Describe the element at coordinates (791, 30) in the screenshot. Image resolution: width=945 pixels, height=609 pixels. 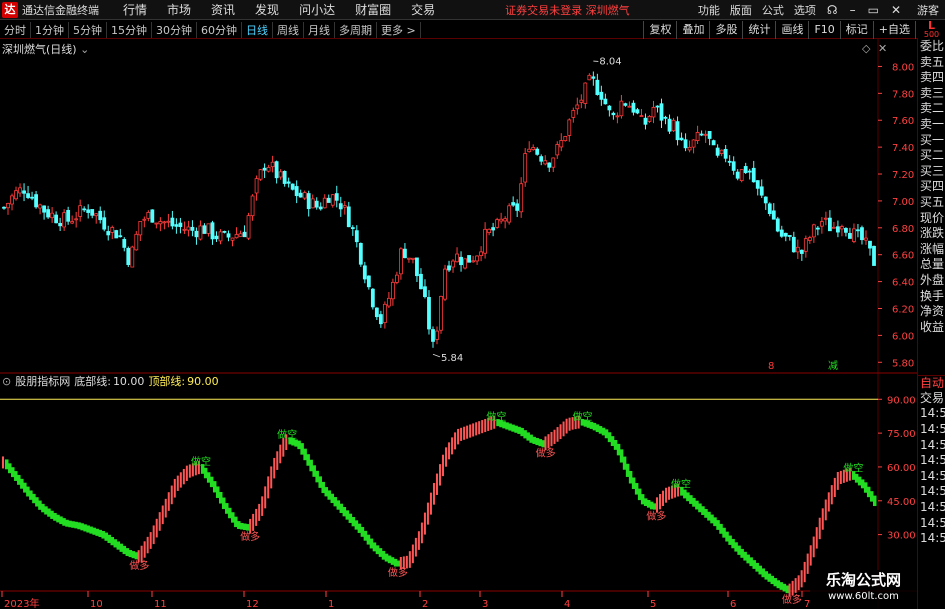
I see `draw-line-button: 画线` at that location.